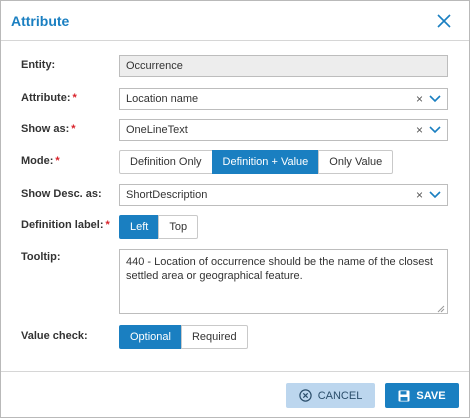  I want to click on save-label: SAVE, so click(431, 395).